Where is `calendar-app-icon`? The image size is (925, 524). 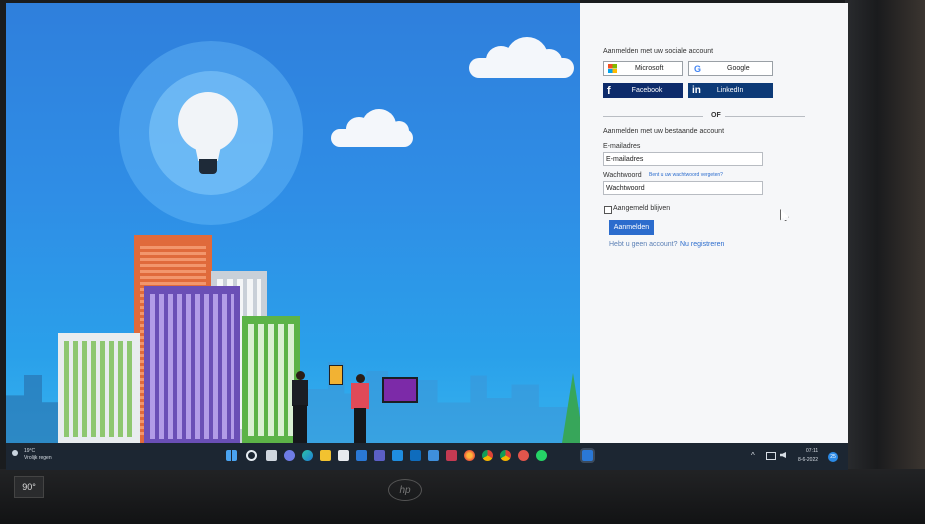
calendar-app-icon is located at coordinates (343, 455).